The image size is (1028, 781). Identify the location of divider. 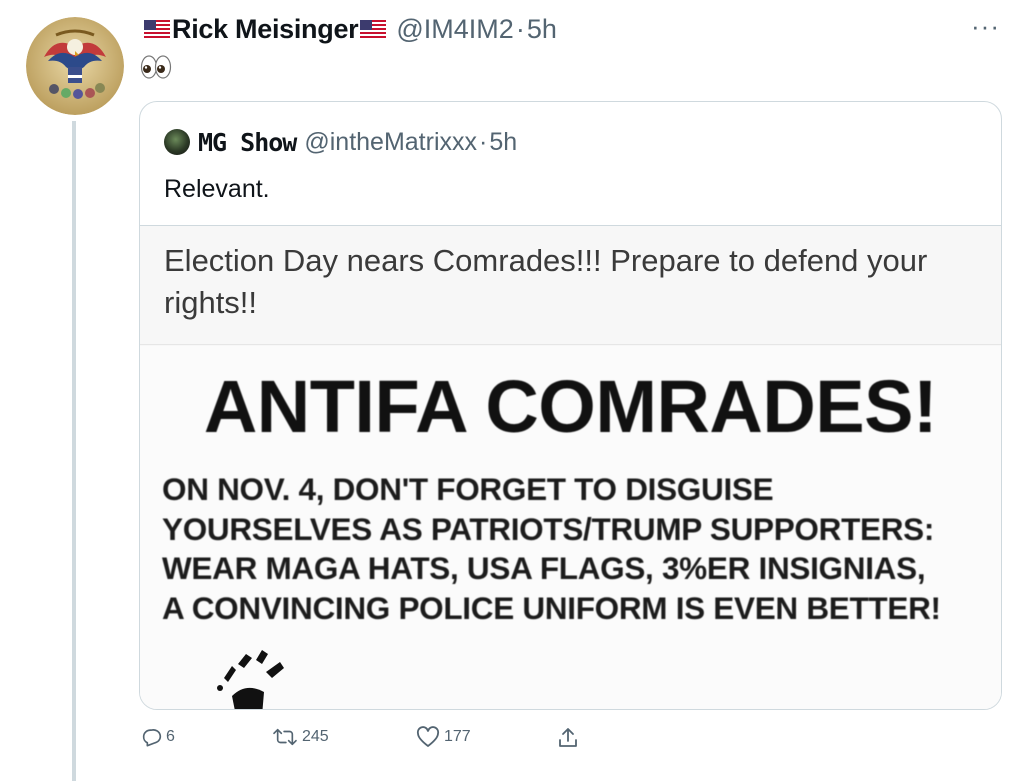
(570, 344).